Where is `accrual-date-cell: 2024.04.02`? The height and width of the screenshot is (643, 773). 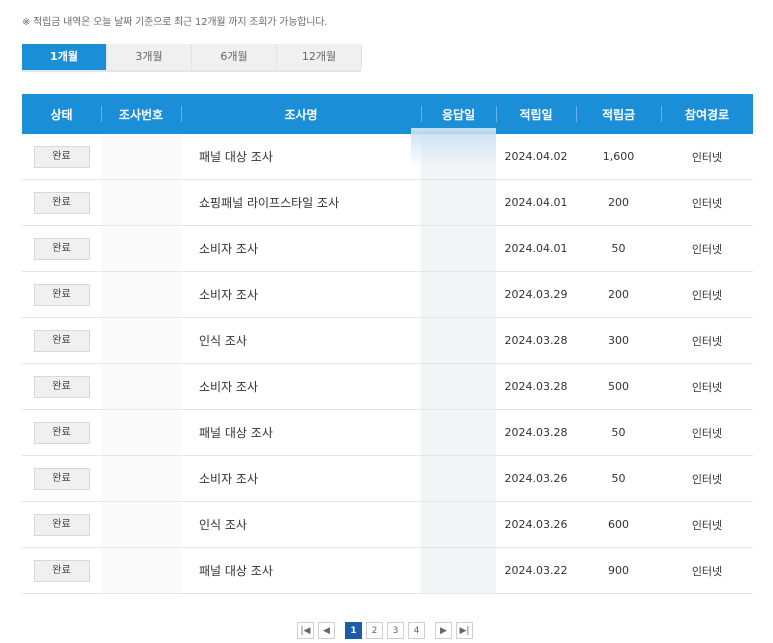 accrual-date-cell: 2024.04.02 is located at coordinates (536, 157).